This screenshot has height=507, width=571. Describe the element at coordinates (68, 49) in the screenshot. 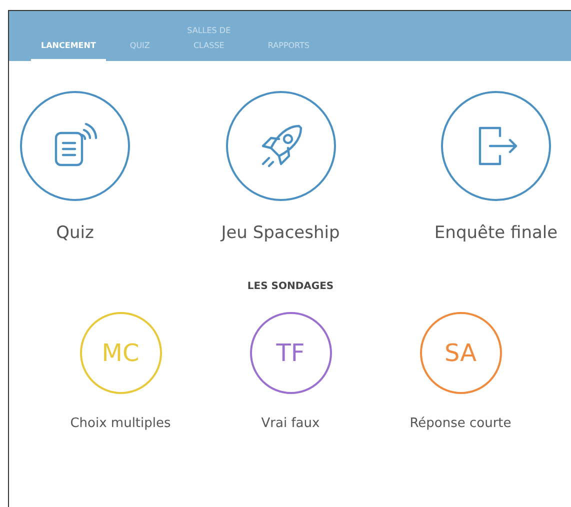

I see `tab: LANCEMENT` at that location.